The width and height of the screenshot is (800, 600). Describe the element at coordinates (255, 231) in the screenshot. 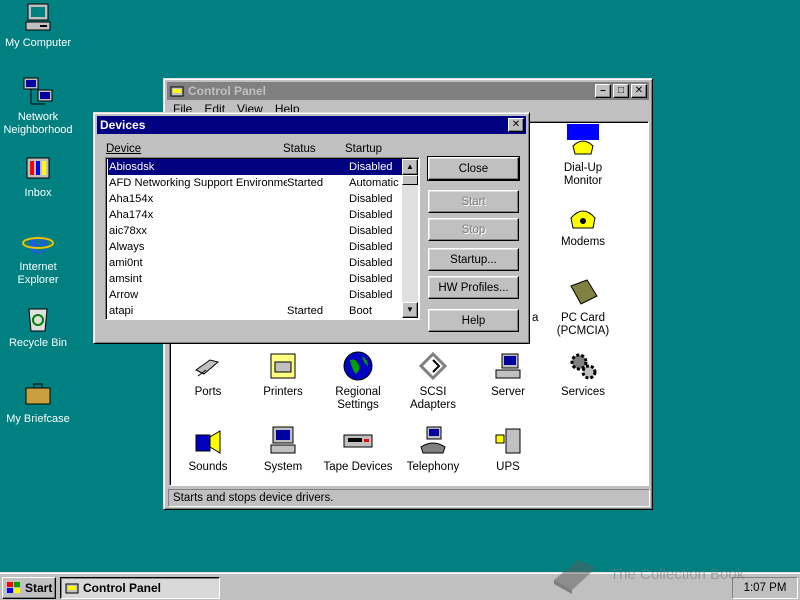

I see `device-row: aic78xx Disabled` at that location.